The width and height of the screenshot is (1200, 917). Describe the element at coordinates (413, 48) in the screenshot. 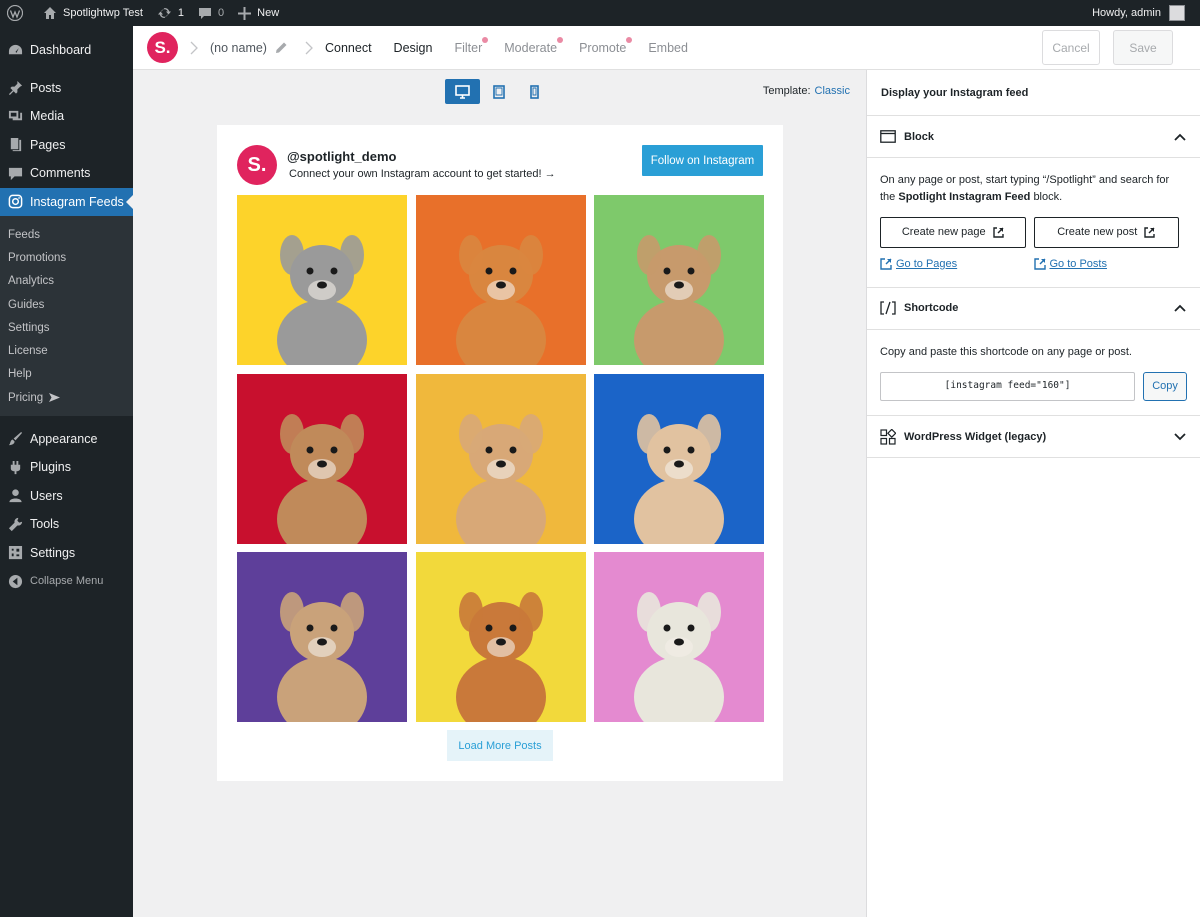

I see `tab-design: Design` at that location.